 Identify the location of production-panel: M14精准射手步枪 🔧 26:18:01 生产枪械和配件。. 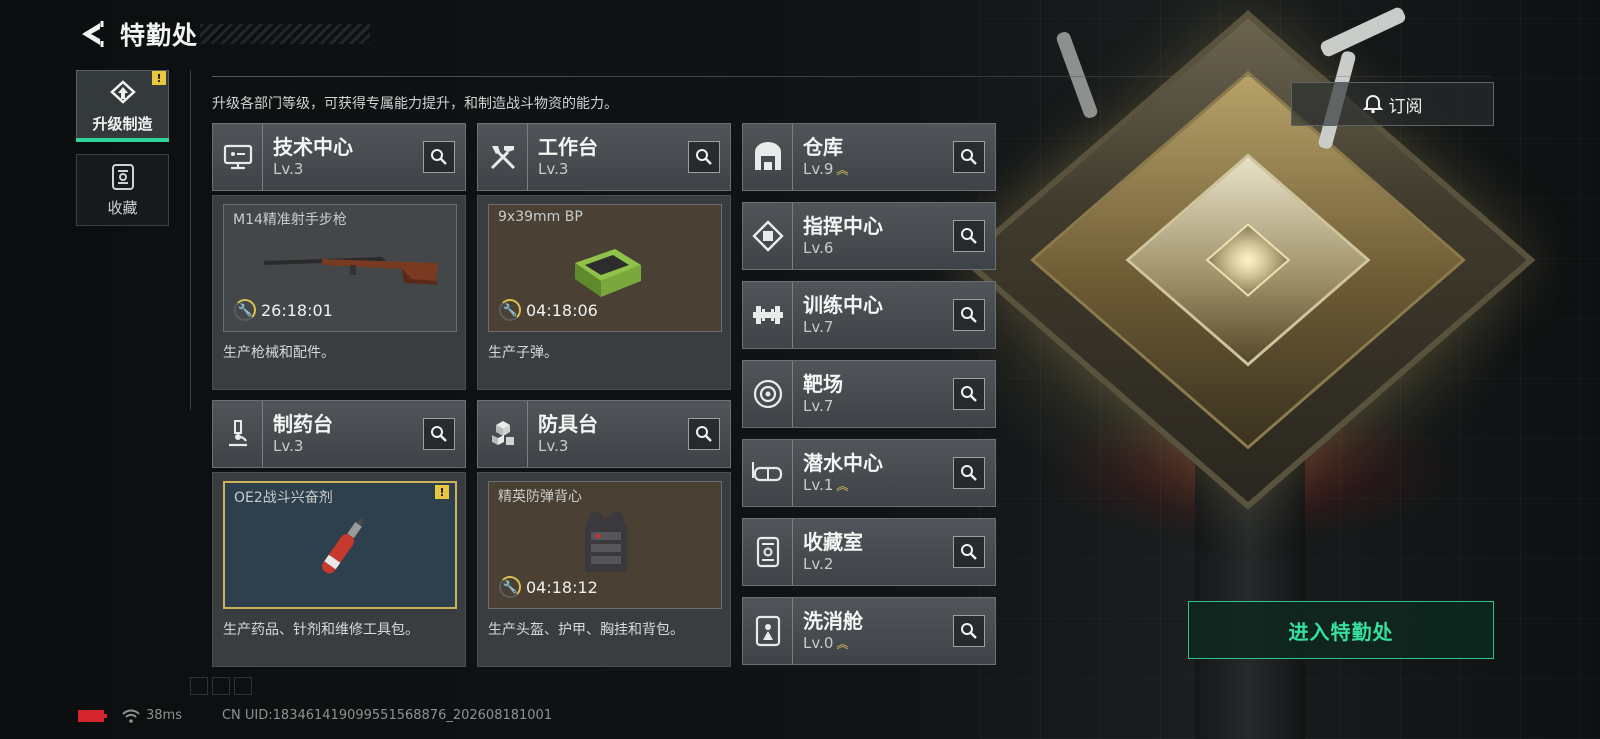
(339, 292).